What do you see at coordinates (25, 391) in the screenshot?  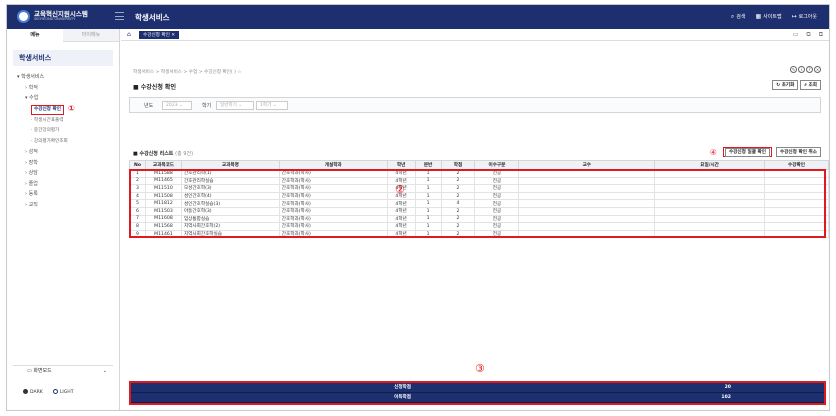 I see `radio-dark-icon` at bounding box center [25, 391].